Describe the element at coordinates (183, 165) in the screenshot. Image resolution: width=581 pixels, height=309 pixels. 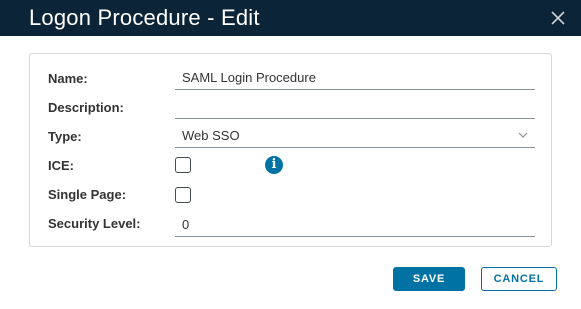
I see `ice-checkbox` at that location.